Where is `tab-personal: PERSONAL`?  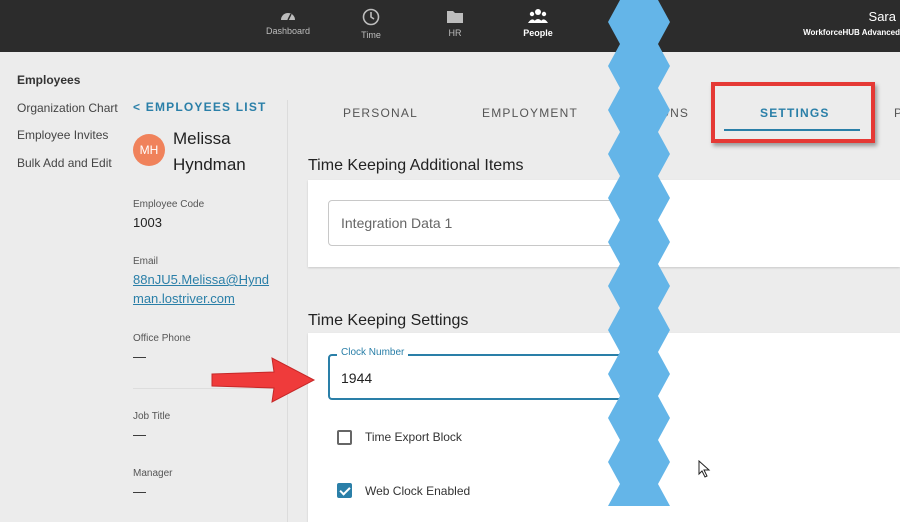
tab-personal: PERSONAL is located at coordinates (380, 113).